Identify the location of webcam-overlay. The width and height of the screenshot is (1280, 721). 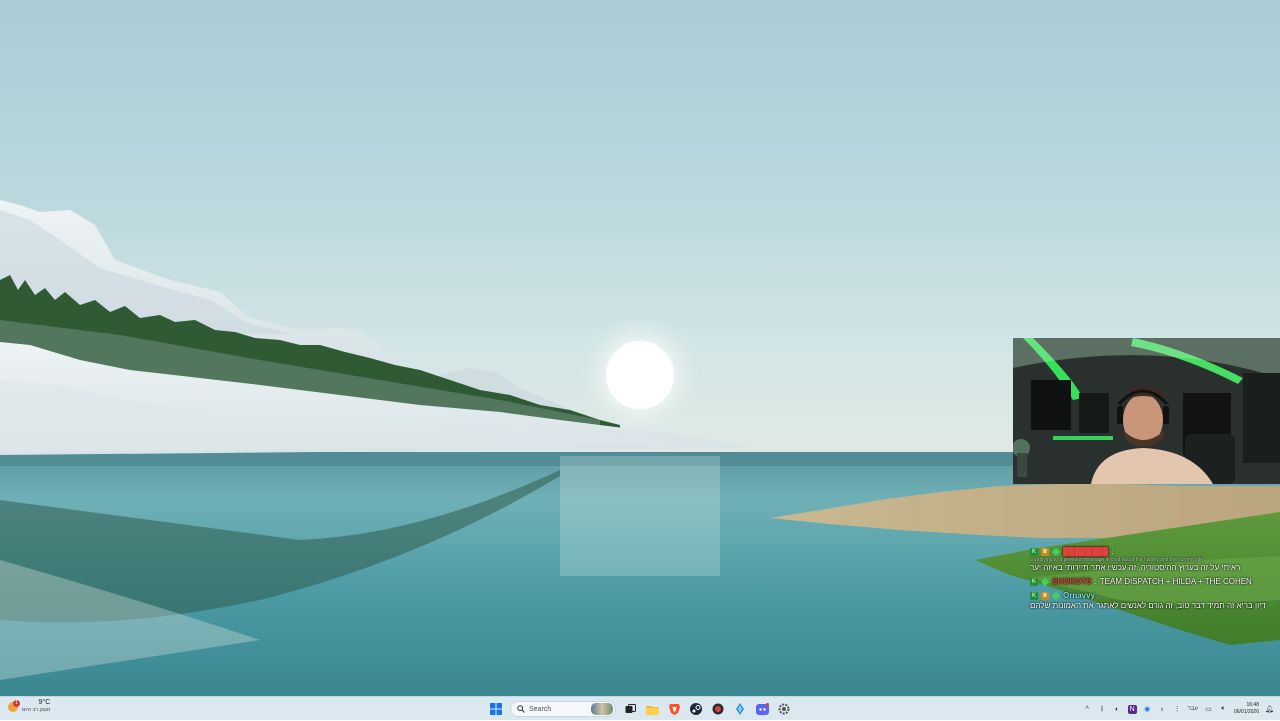
(1146, 411).